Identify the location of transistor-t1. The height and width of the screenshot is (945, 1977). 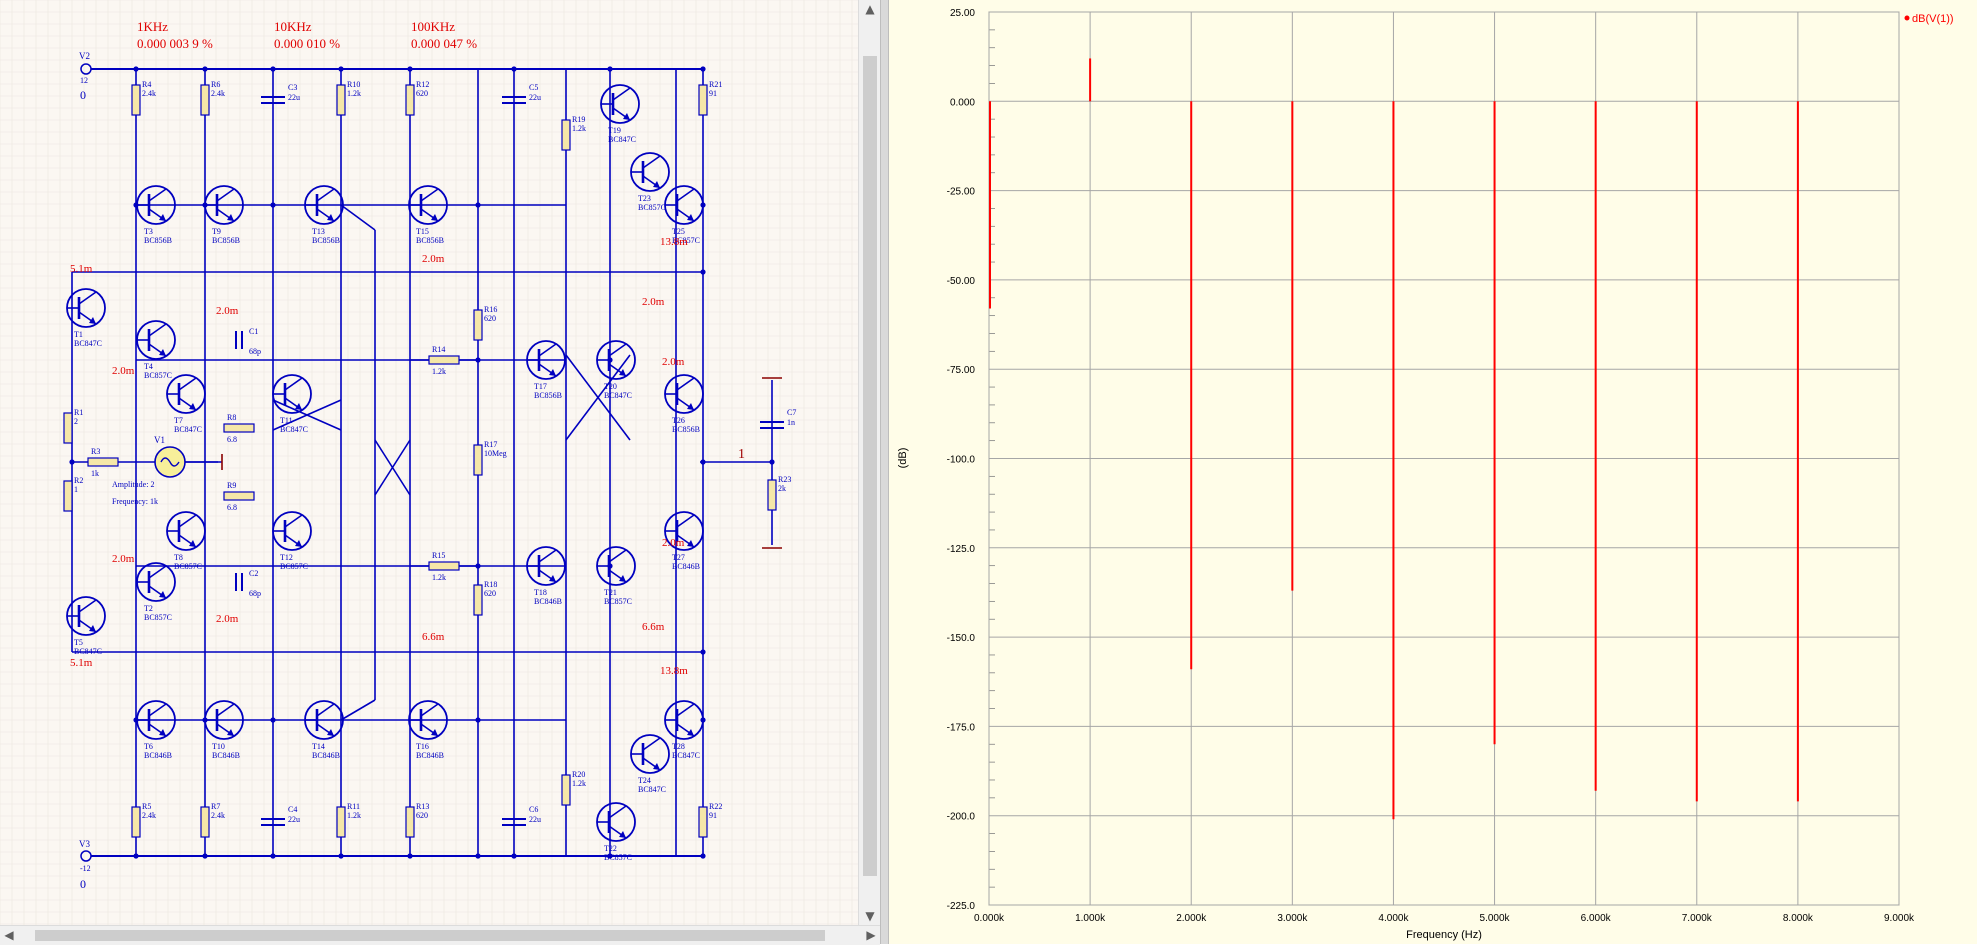
(86, 308).